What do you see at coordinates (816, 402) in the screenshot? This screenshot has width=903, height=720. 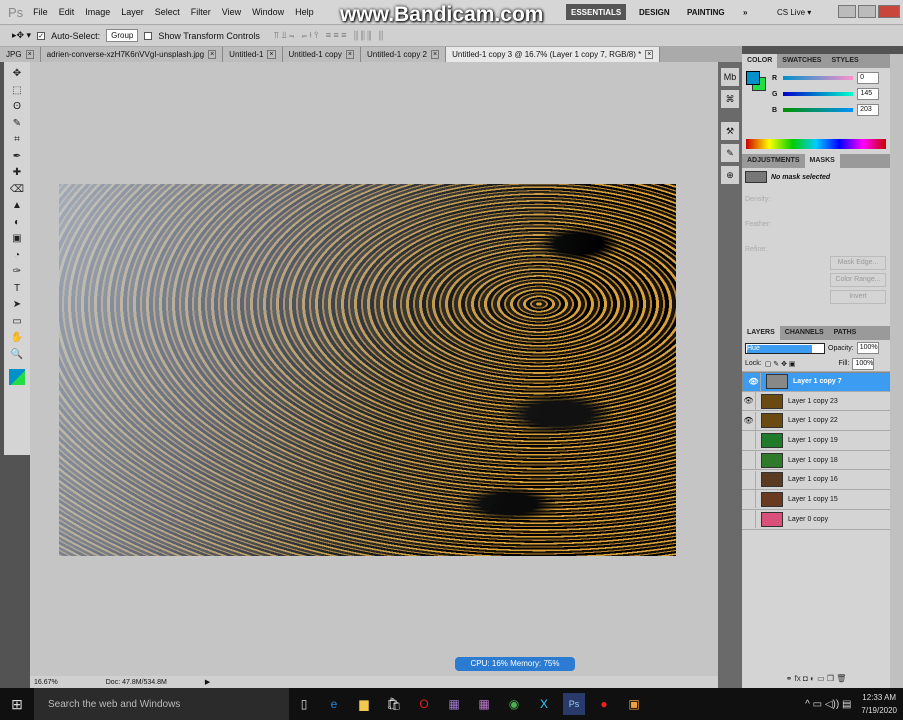 I see `layer-row: 👁 Layer 1 copy 23` at bounding box center [816, 402].